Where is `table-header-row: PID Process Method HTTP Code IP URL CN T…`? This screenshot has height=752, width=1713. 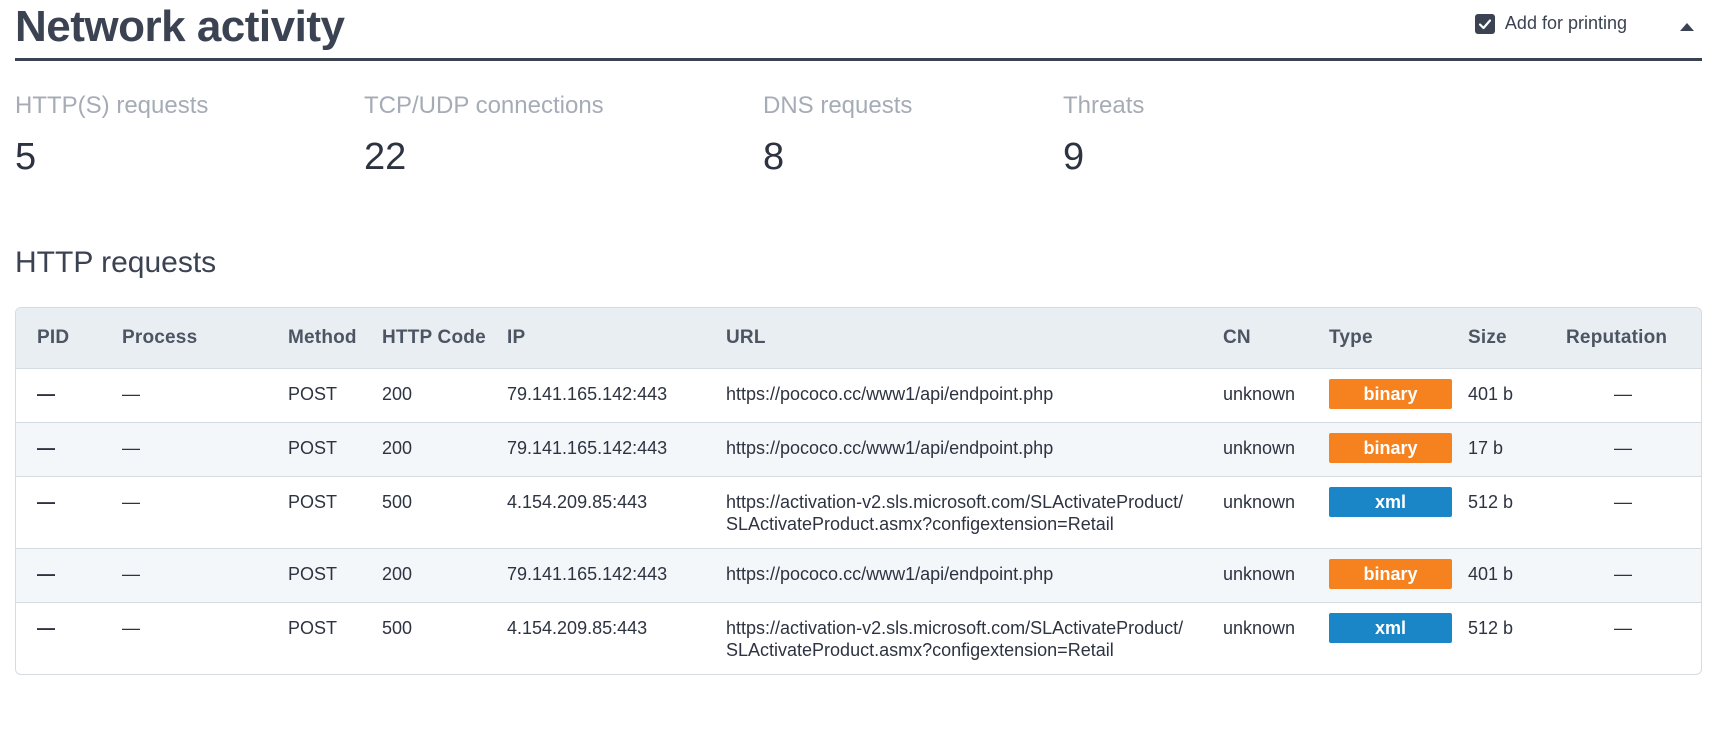 table-header-row: PID Process Method HTTP Code IP URL CN T… is located at coordinates (858, 338).